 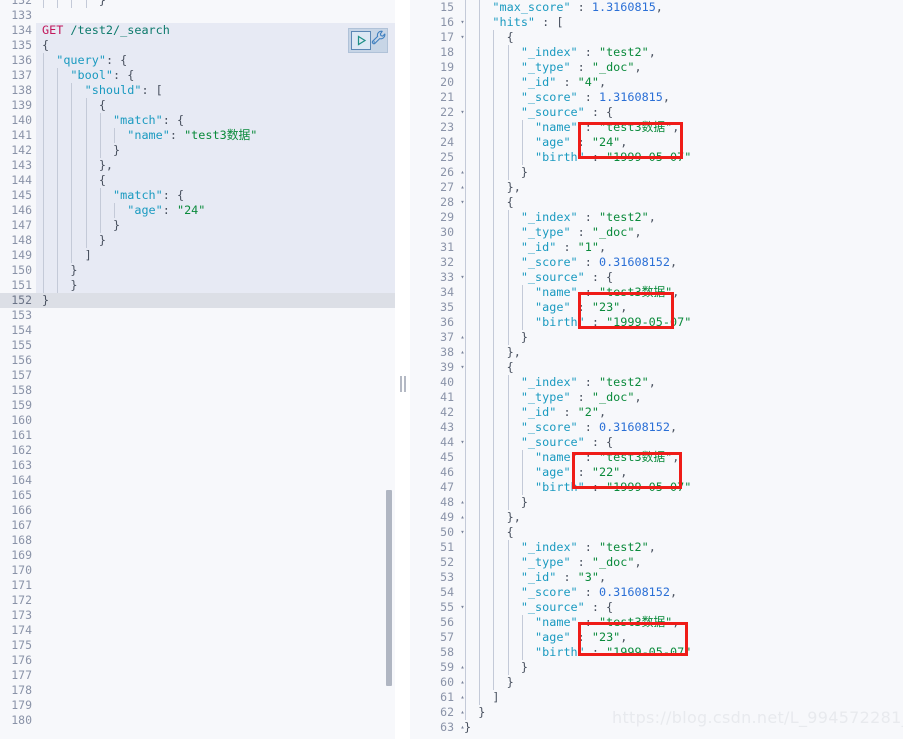 I want to click on code-line: "_id" : "2",, so click(x=680, y=412).